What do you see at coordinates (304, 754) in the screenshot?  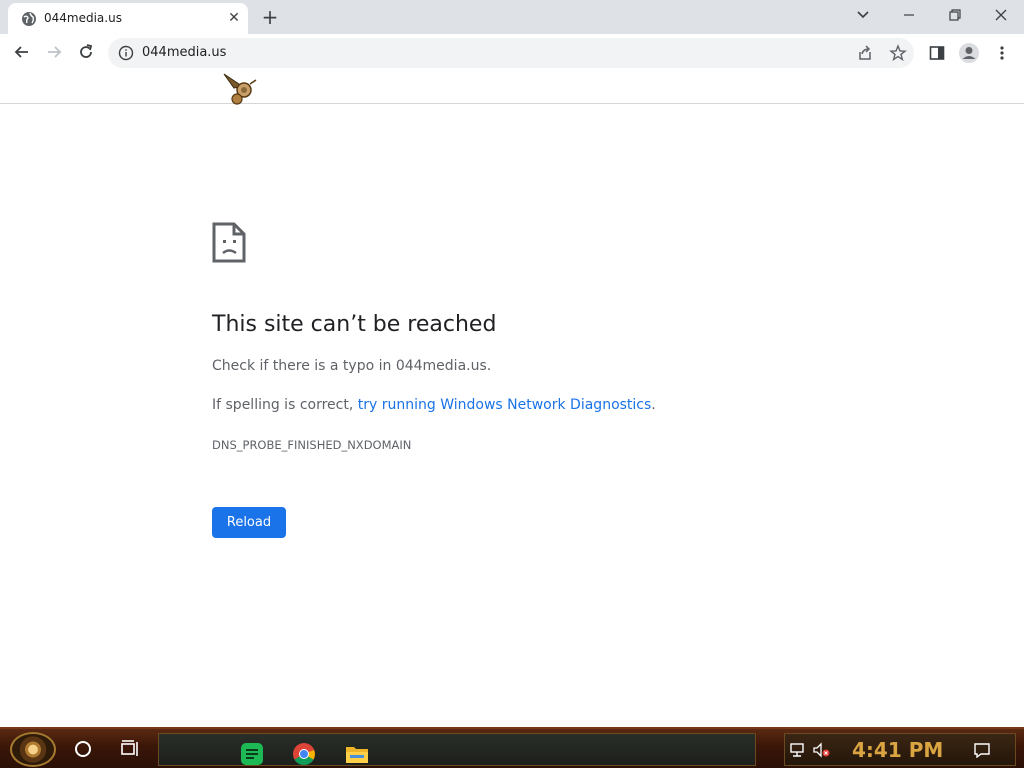 I see `chrome-icon` at bounding box center [304, 754].